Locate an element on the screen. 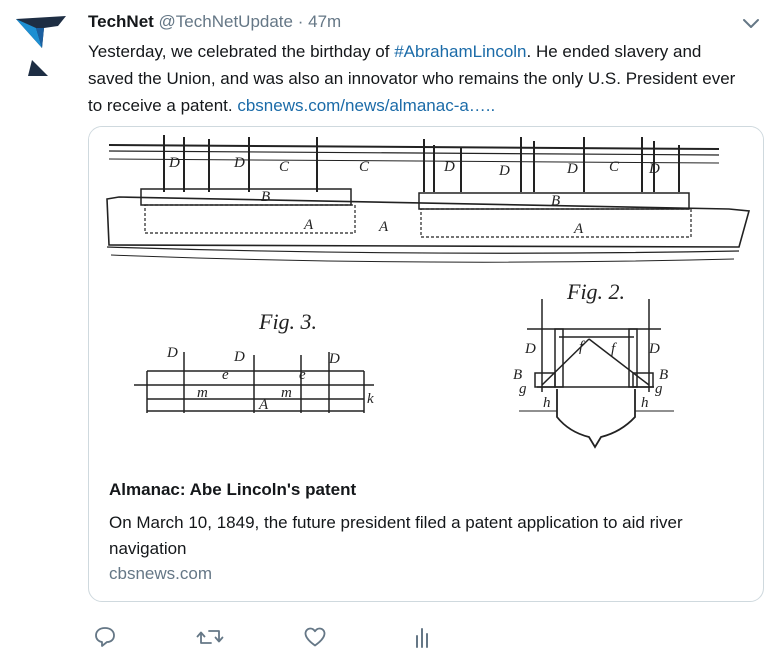 This screenshot has width=776, height=662. hashtag-link: #AbrahamLincoln is located at coordinates (460, 51).